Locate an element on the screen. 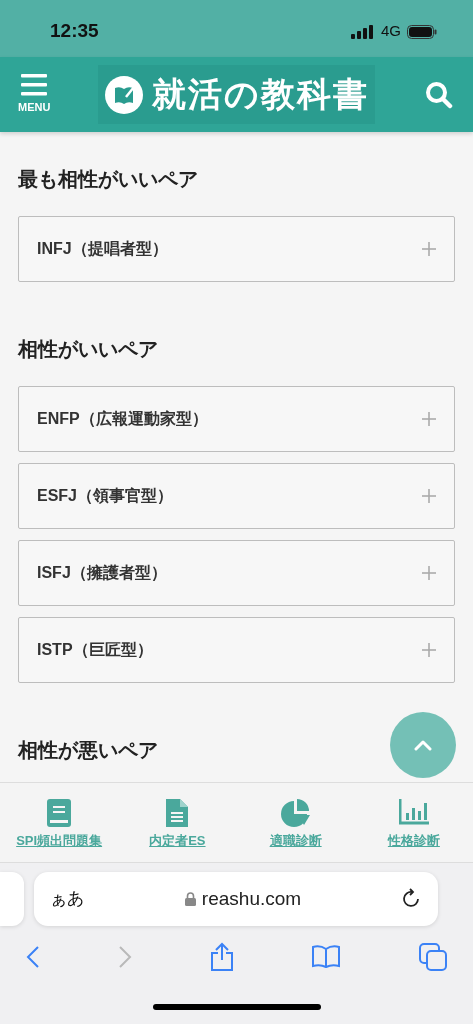  reload-icon is located at coordinates (412, 899).